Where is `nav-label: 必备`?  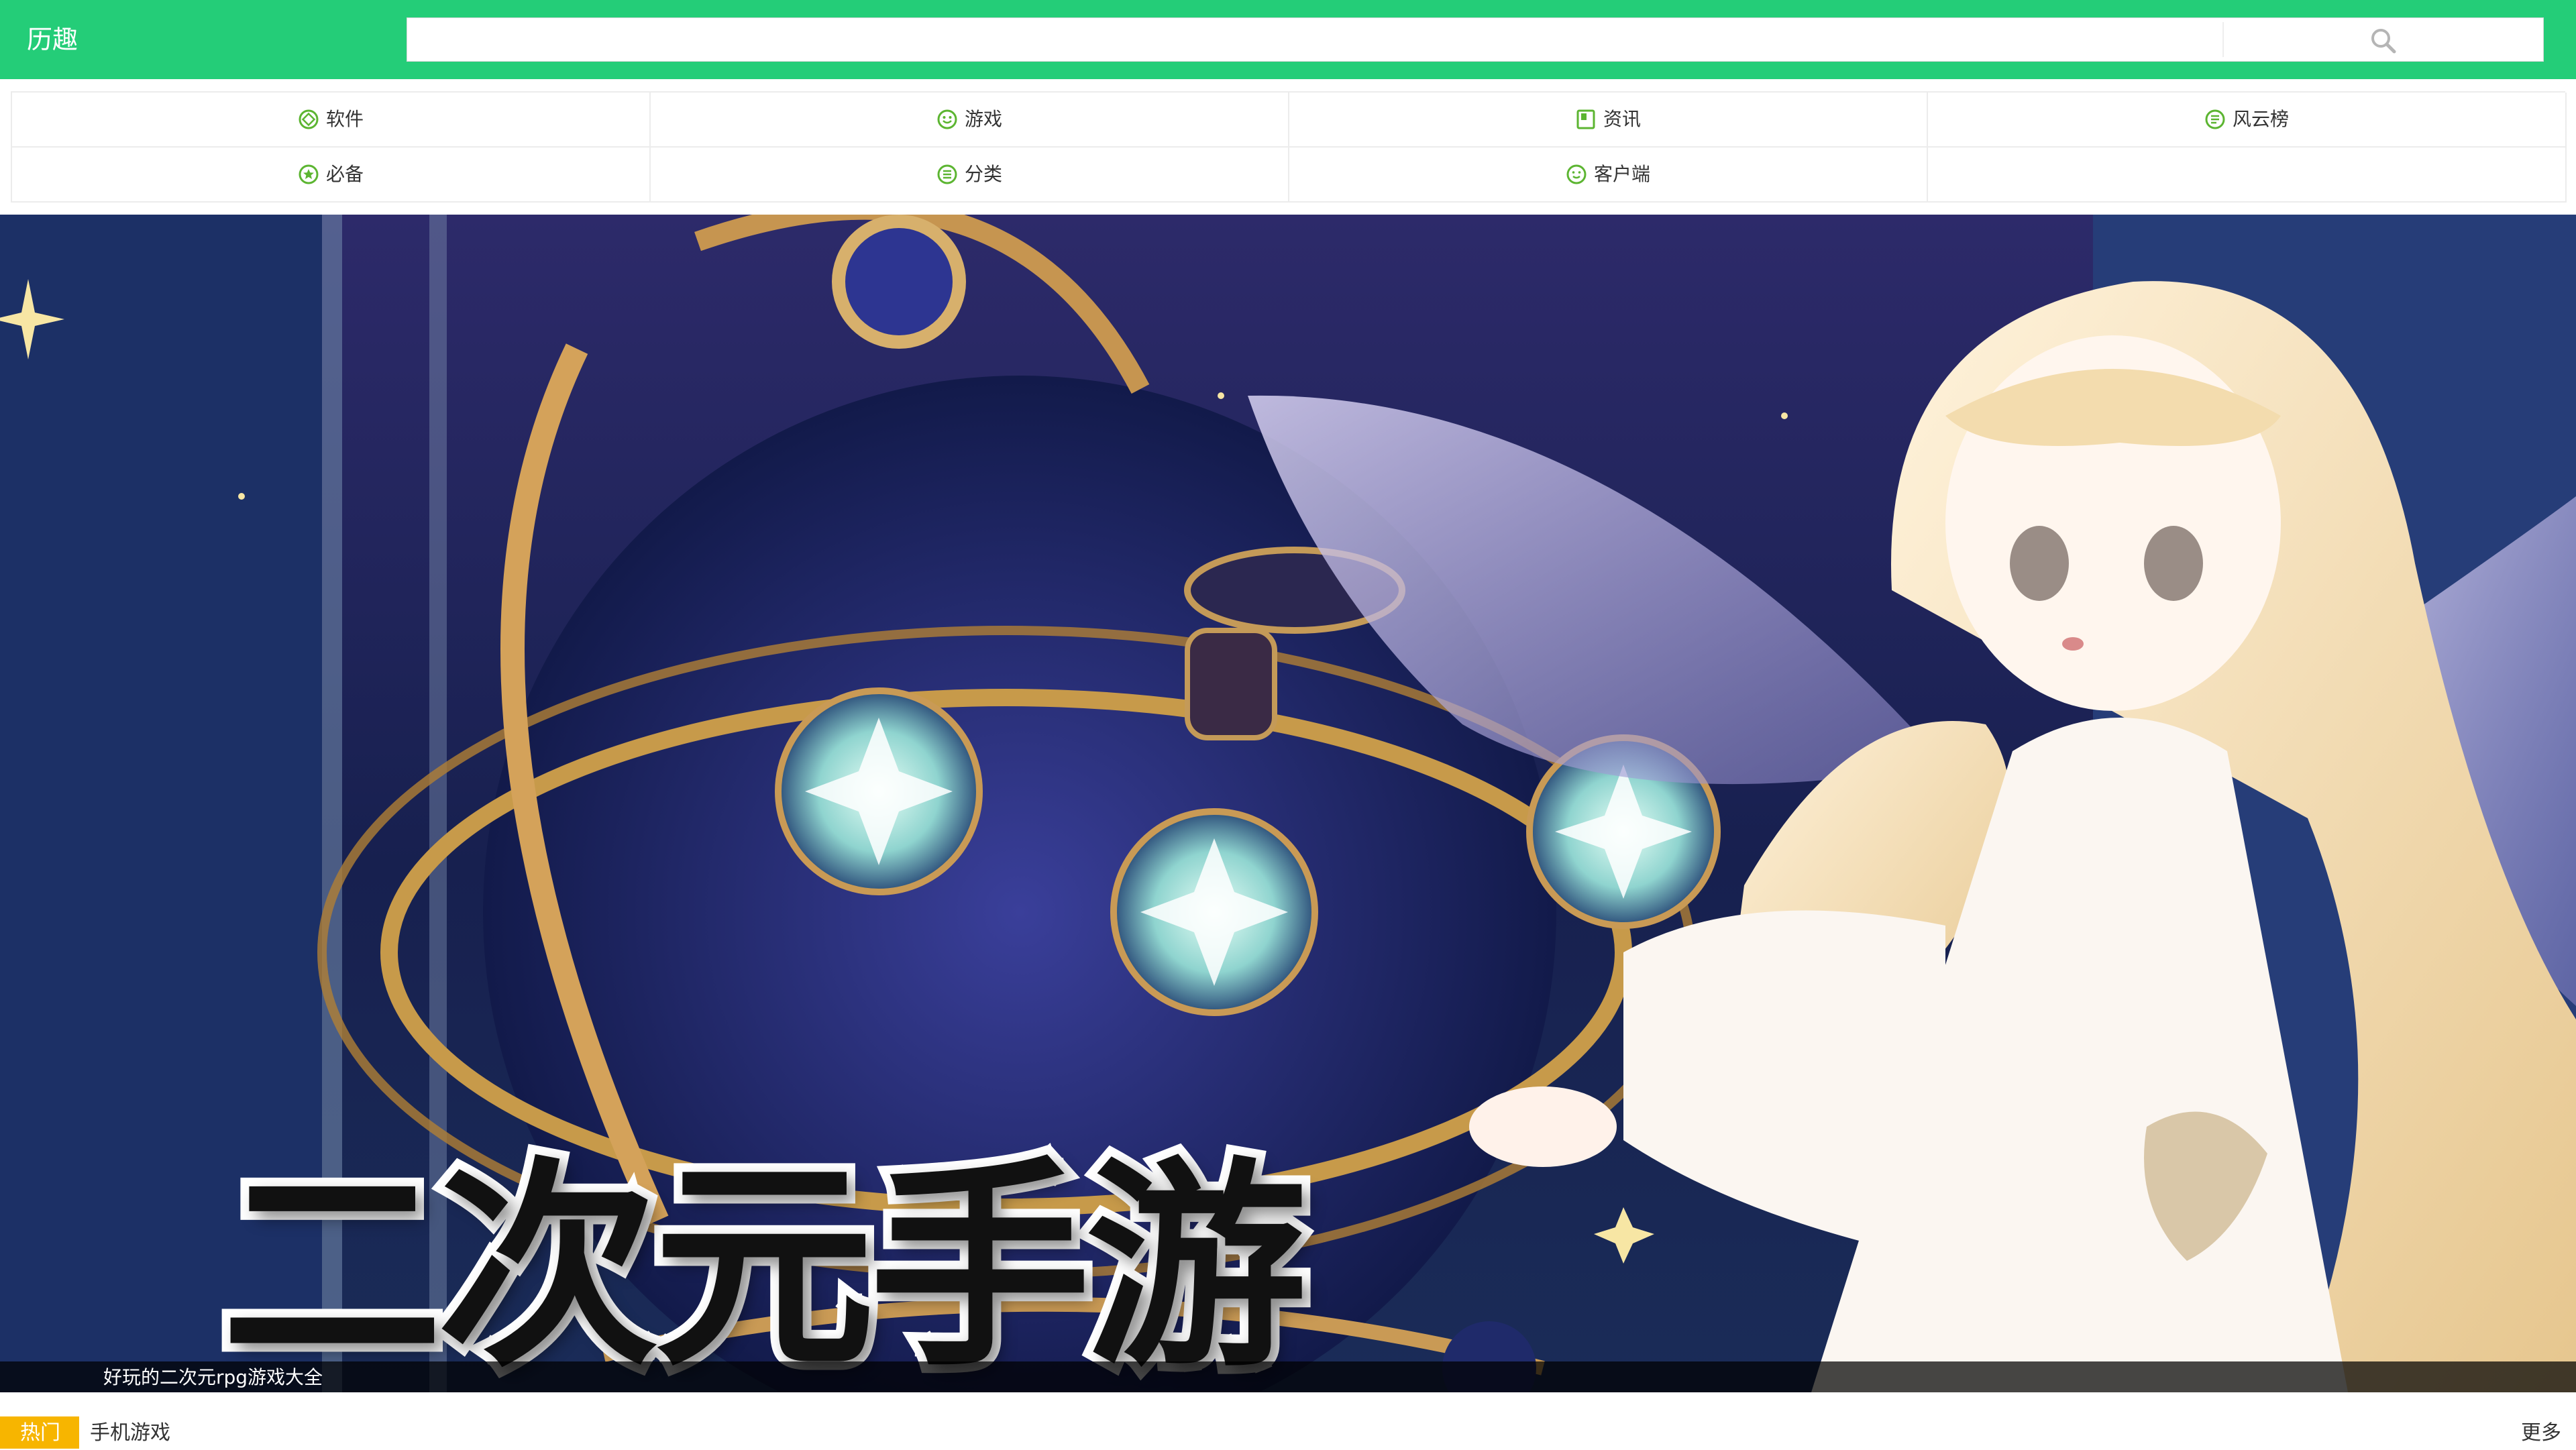 nav-label: 必备 is located at coordinates (344, 174).